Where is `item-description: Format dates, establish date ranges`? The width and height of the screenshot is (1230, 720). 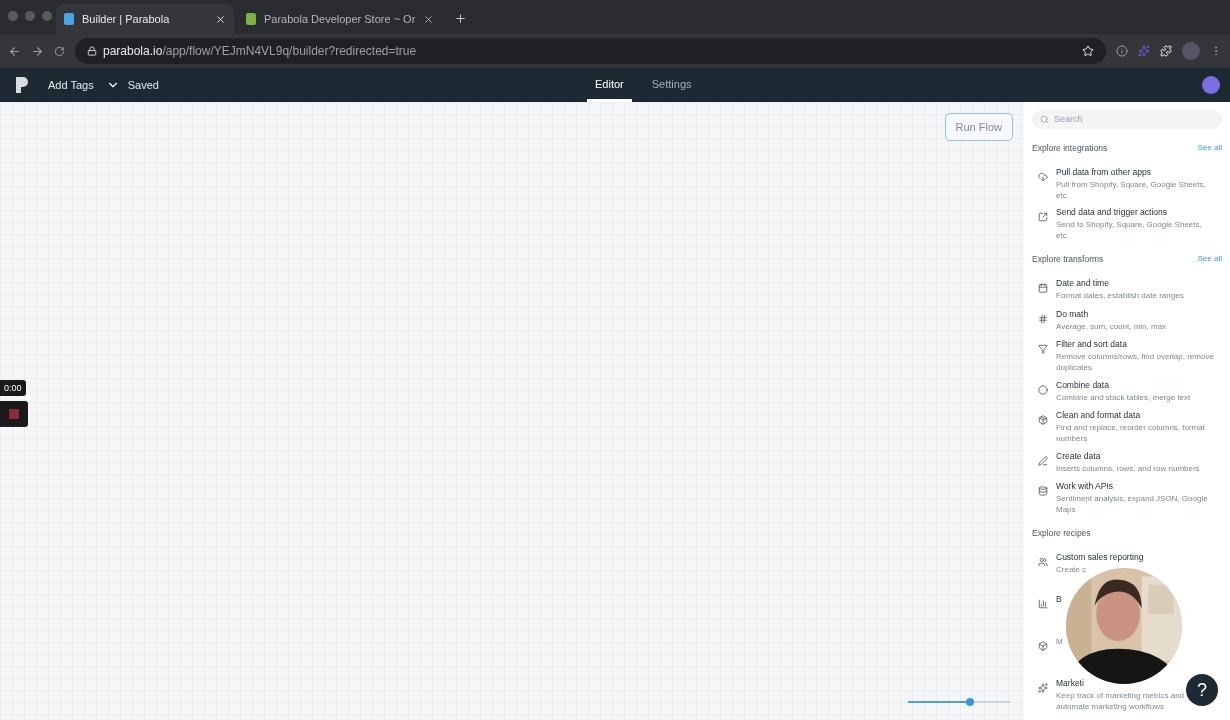 item-description: Format dates, establish date ranges is located at coordinates (1120, 296).